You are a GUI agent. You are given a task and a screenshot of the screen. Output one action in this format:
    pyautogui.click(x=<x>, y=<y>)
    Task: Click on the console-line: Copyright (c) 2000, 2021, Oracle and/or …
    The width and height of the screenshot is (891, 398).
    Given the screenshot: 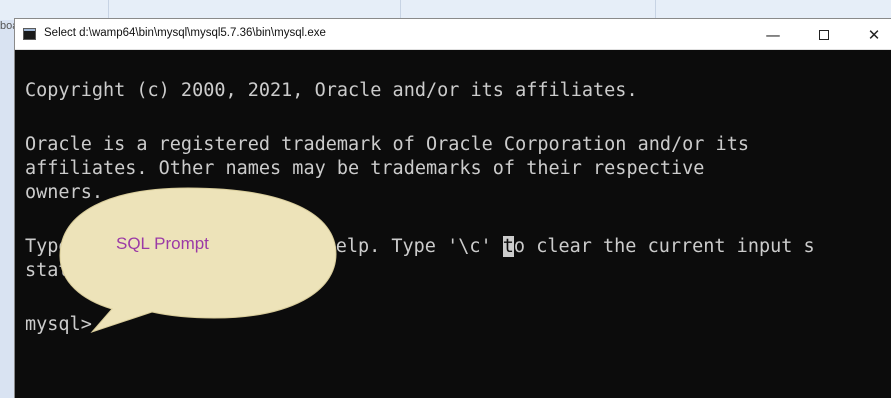 What is the action you would take?
    pyautogui.click(x=331, y=90)
    